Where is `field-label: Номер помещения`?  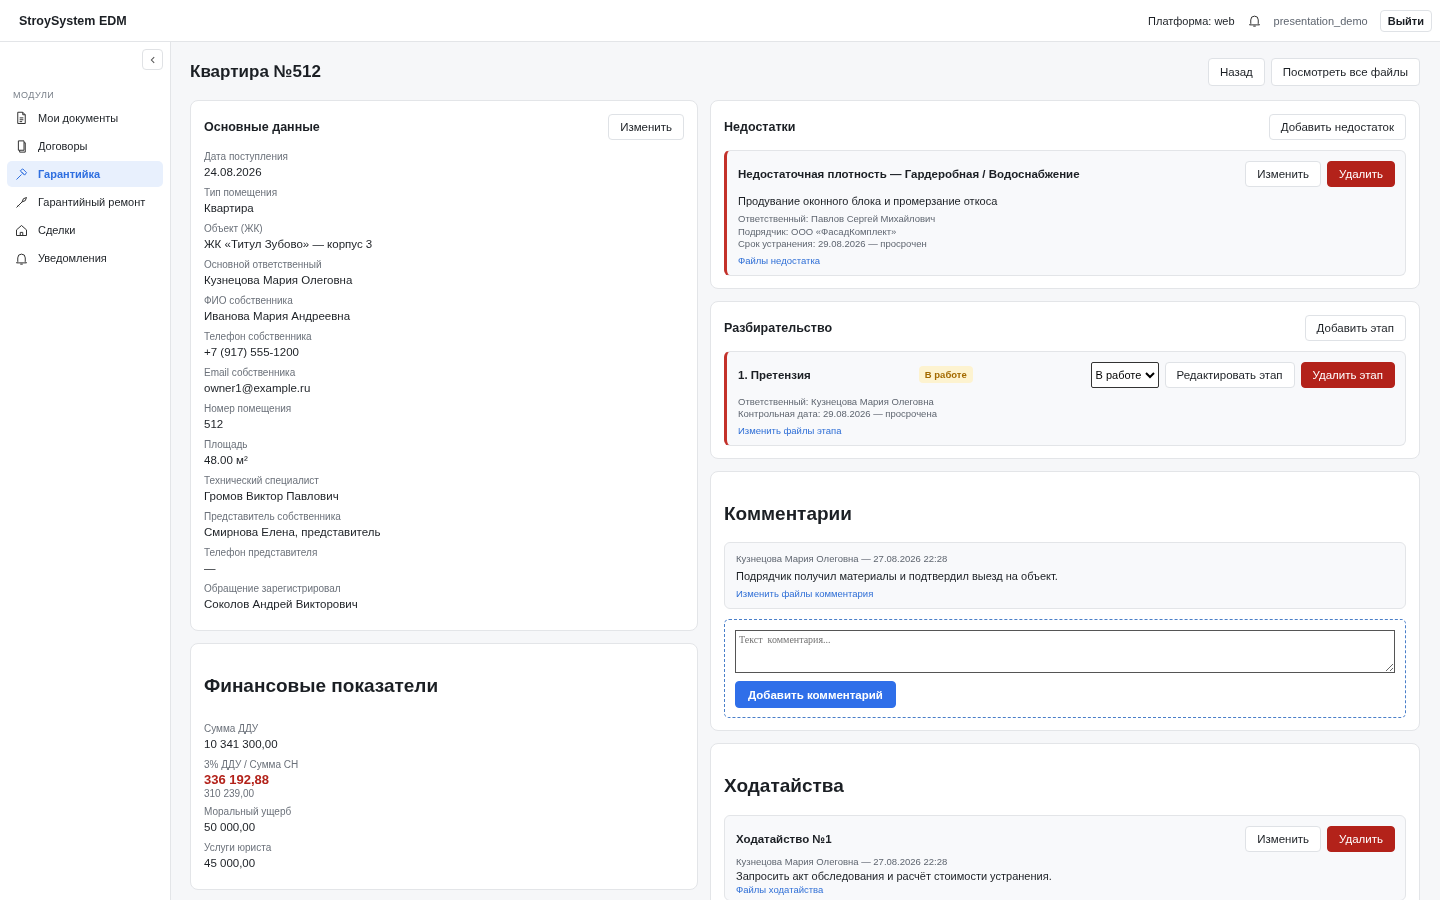
field-label: Номер помещения is located at coordinates (248, 409).